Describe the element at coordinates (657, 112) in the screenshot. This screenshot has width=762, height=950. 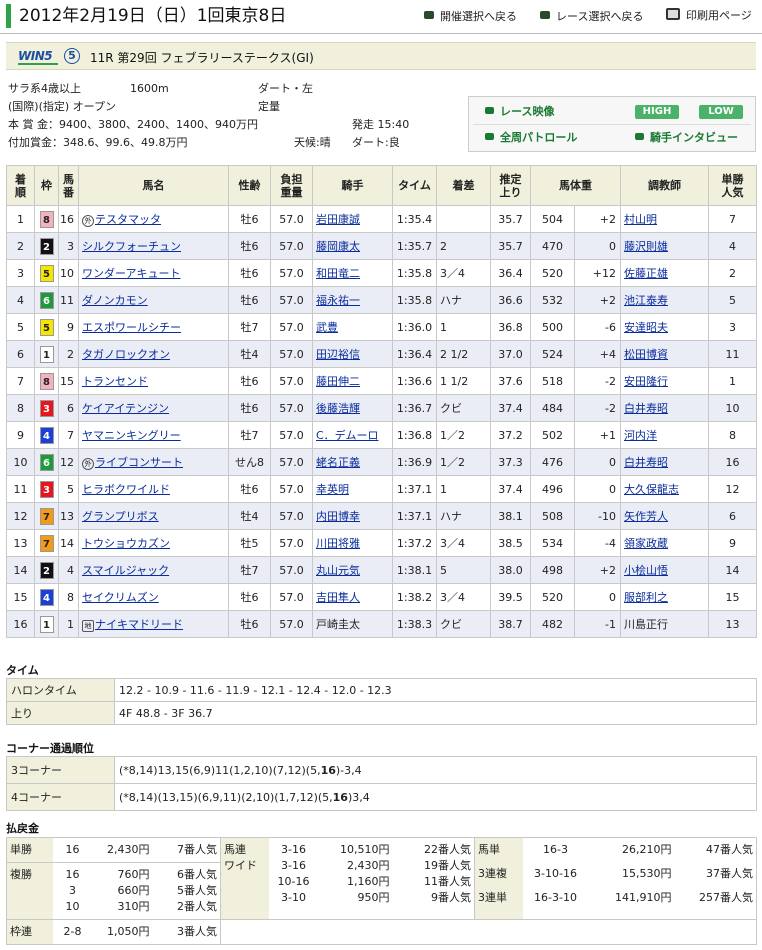
I see `video-high-button: HIGH` at that location.